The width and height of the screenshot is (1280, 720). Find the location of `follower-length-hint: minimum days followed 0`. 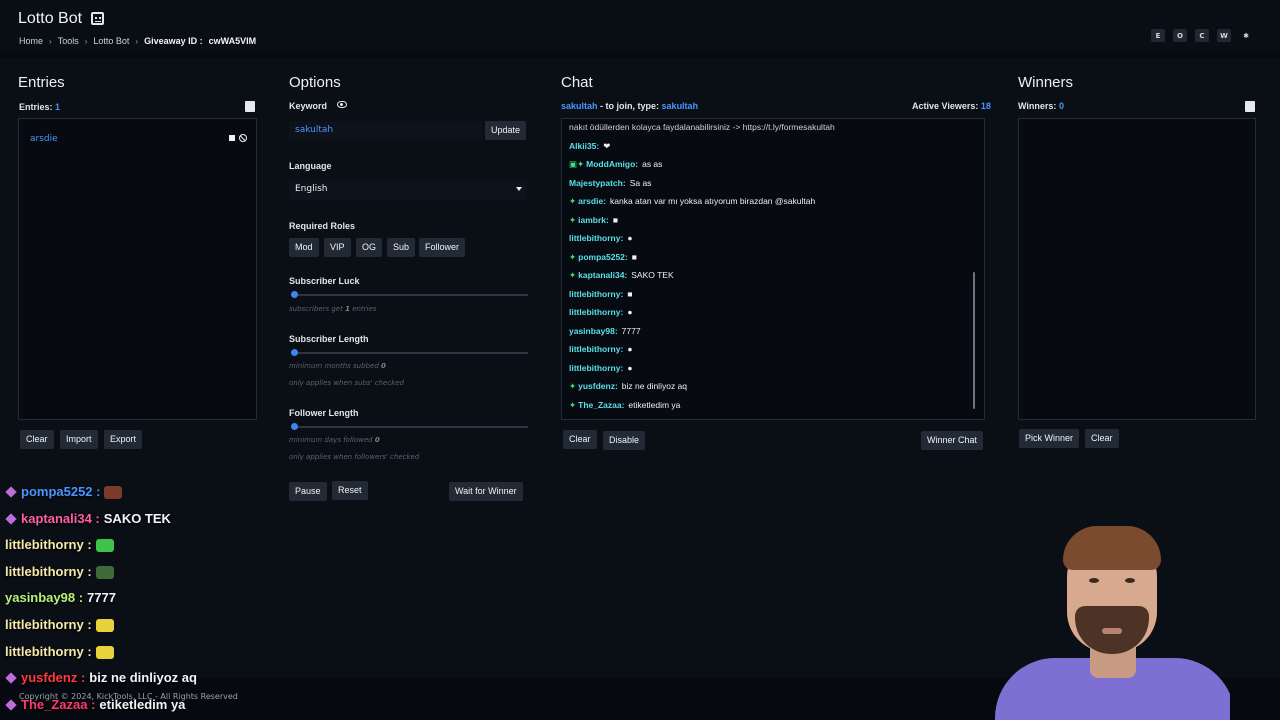

follower-length-hint: minimum days followed 0 is located at coordinates (334, 440).